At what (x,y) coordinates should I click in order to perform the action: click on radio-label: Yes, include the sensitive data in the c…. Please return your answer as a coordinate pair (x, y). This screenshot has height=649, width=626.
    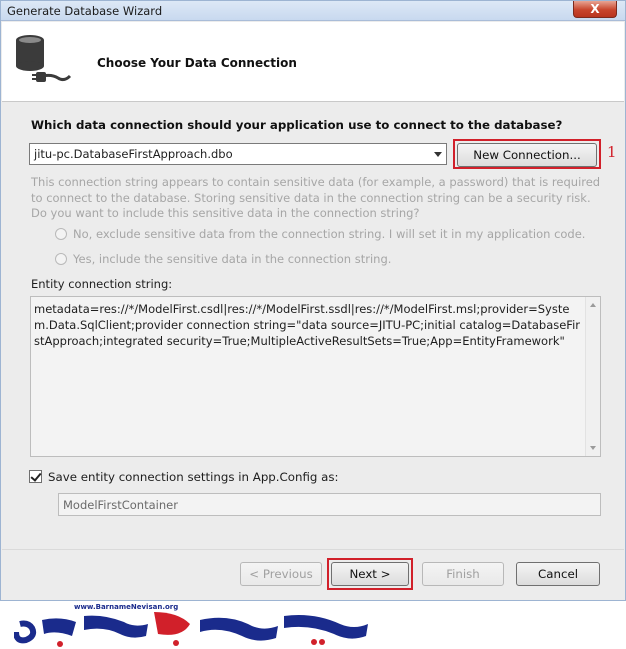
    Looking at the image, I should click on (232, 259).